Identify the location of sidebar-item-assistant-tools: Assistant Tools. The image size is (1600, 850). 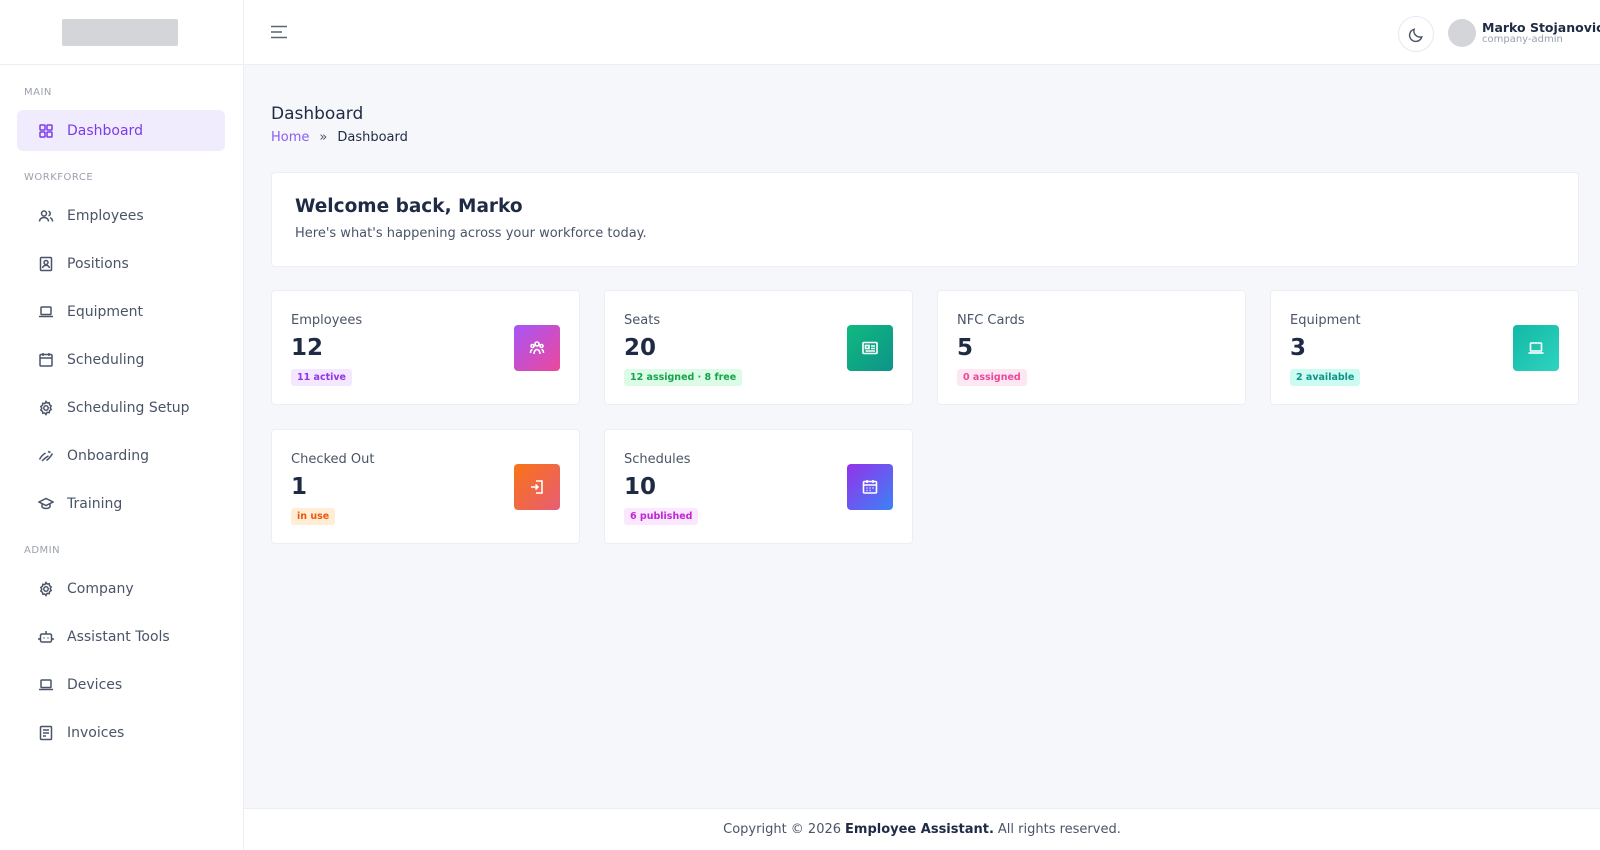
(121, 636).